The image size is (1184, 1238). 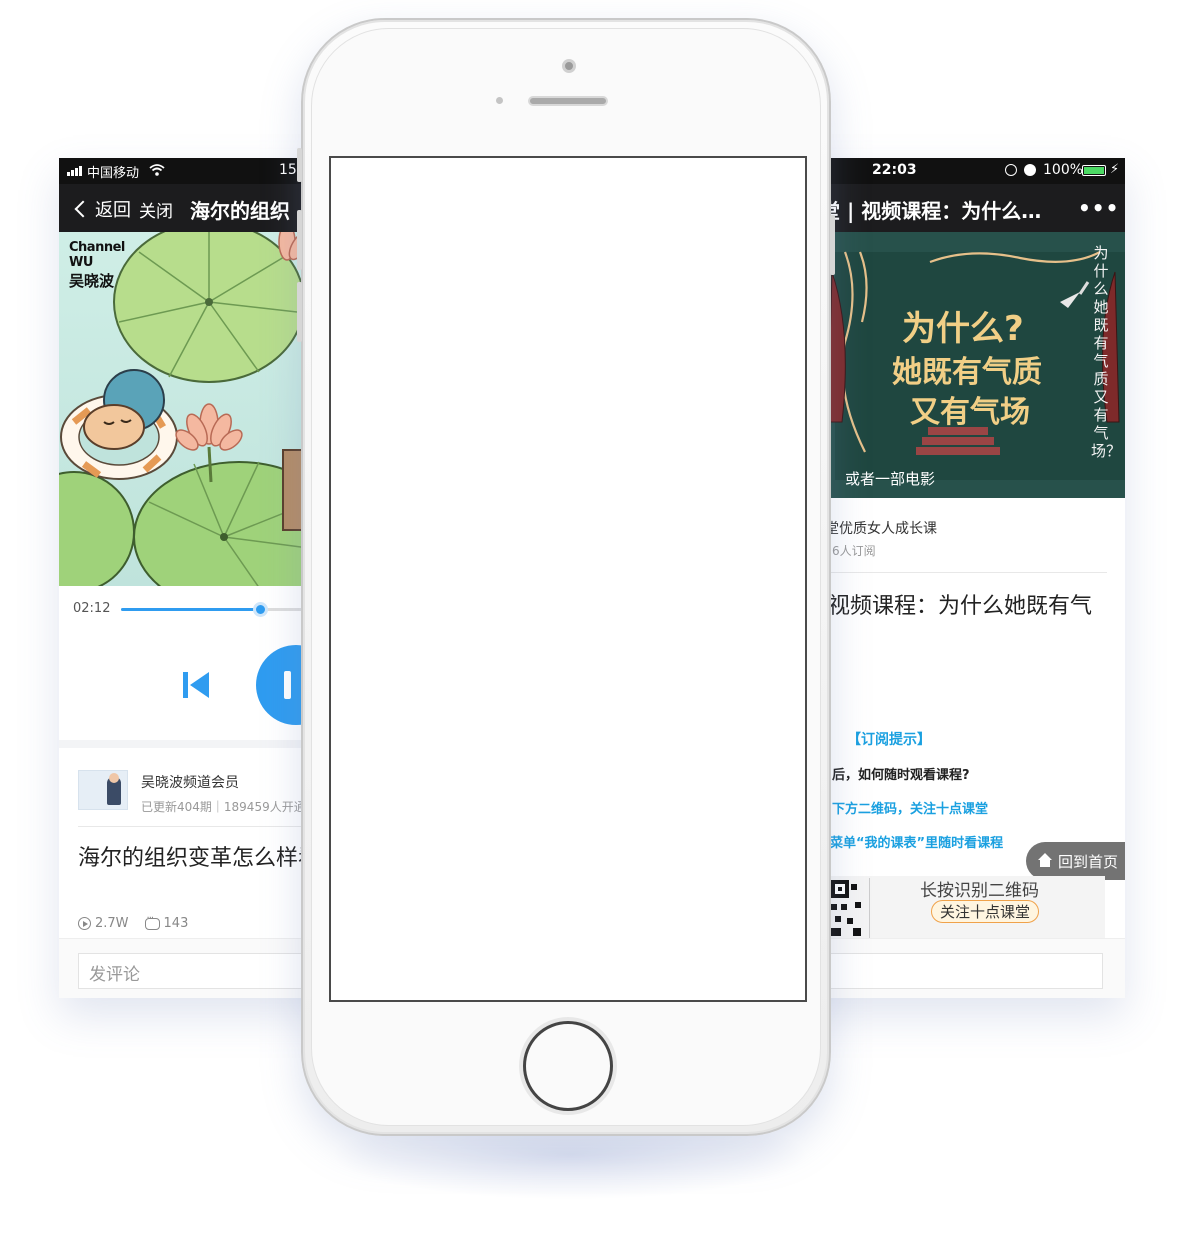 What do you see at coordinates (569, 66) in the screenshot?
I see `front-camera` at bounding box center [569, 66].